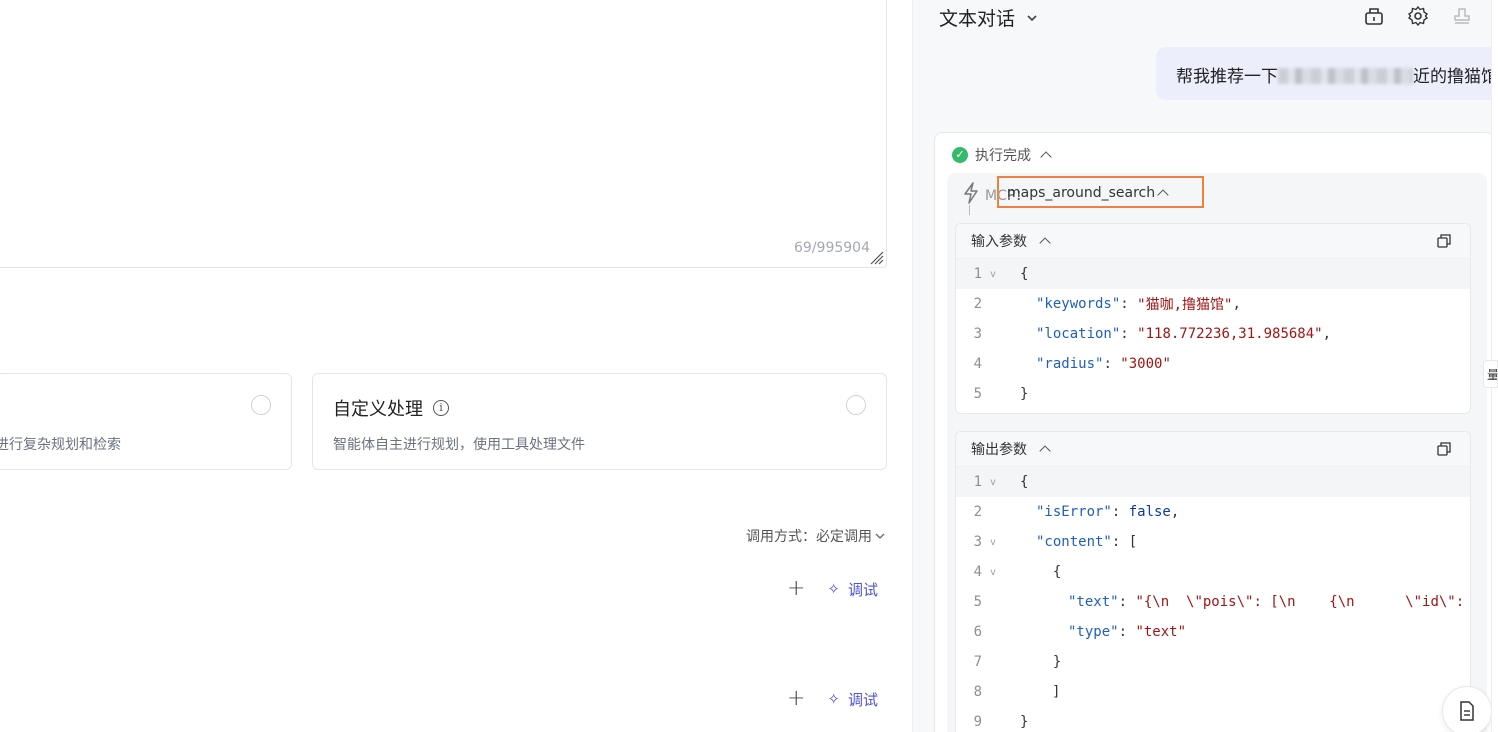 This screenshot has width=1498, height=732. I want to click on code-line: 2 "keywords": "猫咖,撸猫馆",, so click(1107, 304).